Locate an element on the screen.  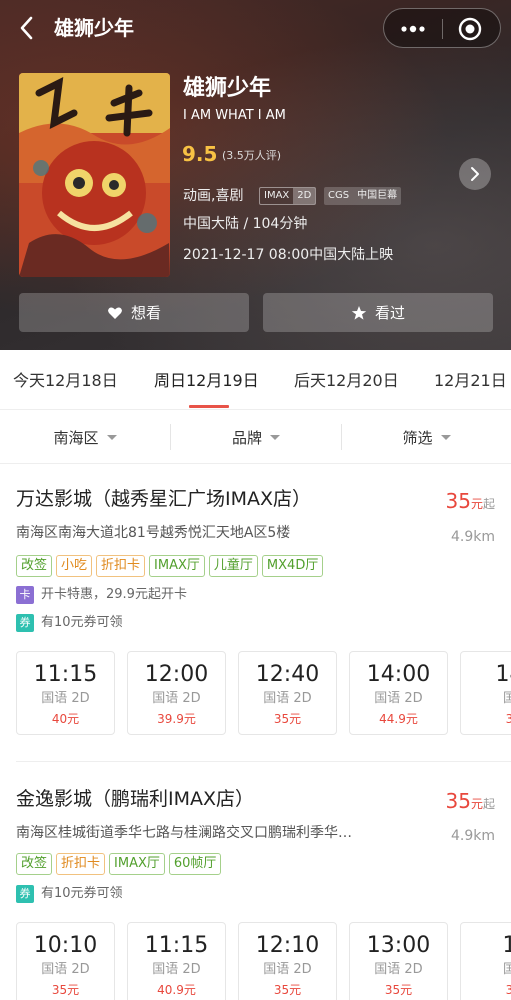
coupon-promo-text: 有10元券可领 is located at coordinates (82, 622).